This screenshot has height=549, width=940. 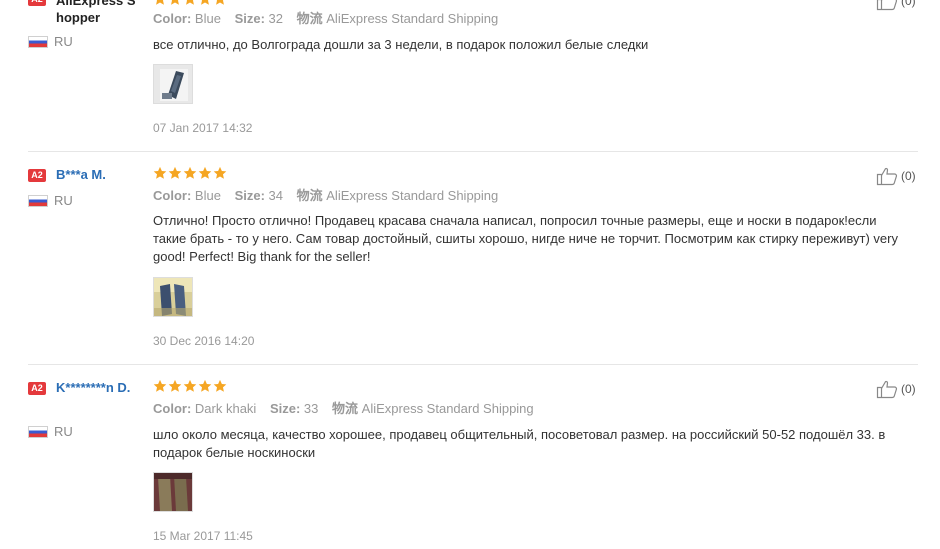 What do you see at coordinates (203, 128) in the screenshot?
I see `review-date: 07 Jan 2017 14:32` at bounding box center [203, 128].